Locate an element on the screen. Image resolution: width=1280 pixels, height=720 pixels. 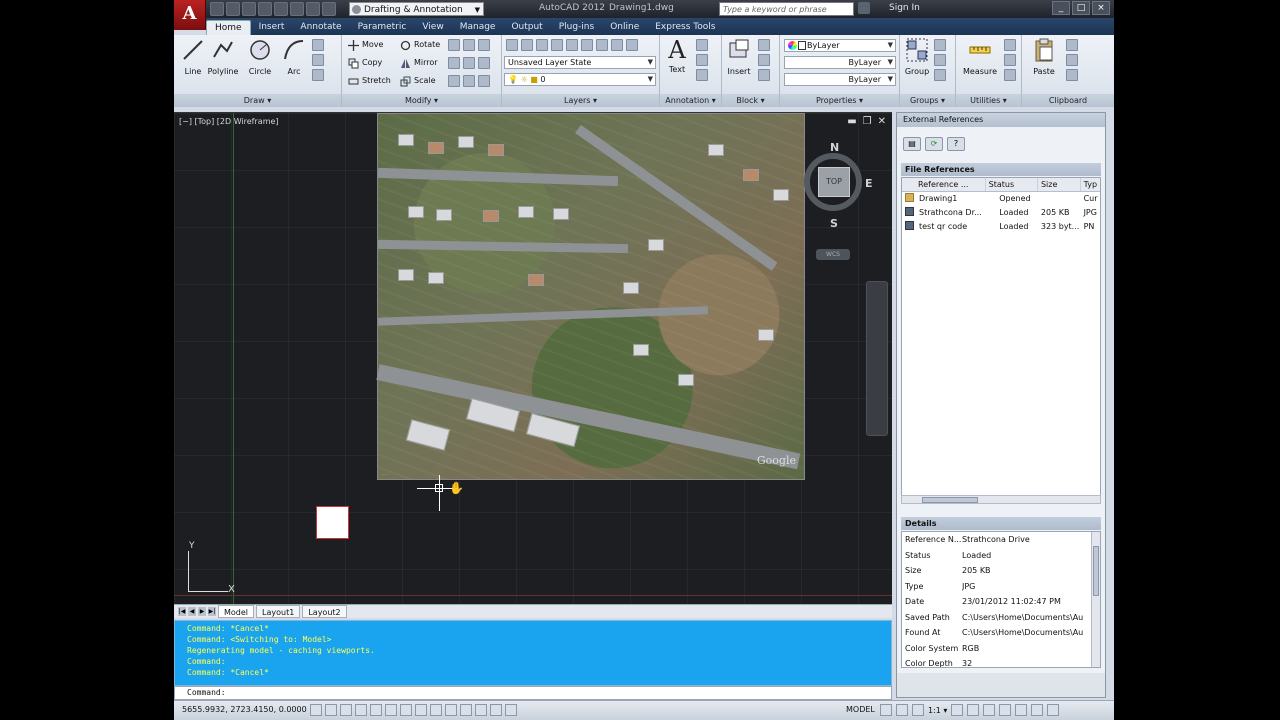
open-icon is located at coordinates (233, 9).